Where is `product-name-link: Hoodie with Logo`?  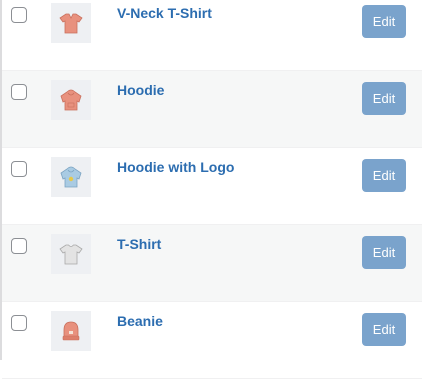 product-name-link: Hoodie with Logo is located at coordinates (175, 167).